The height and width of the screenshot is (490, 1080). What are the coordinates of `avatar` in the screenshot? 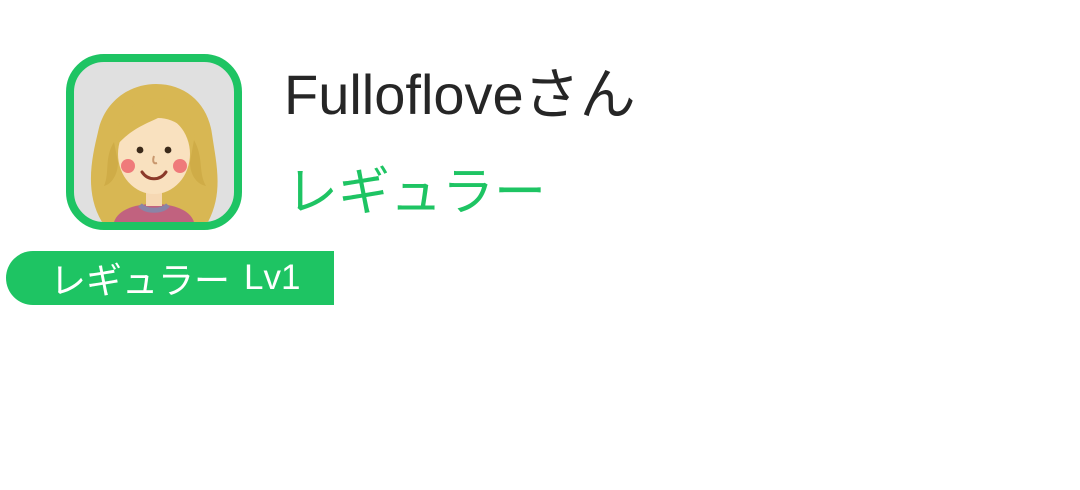 It's located at (154, 142).